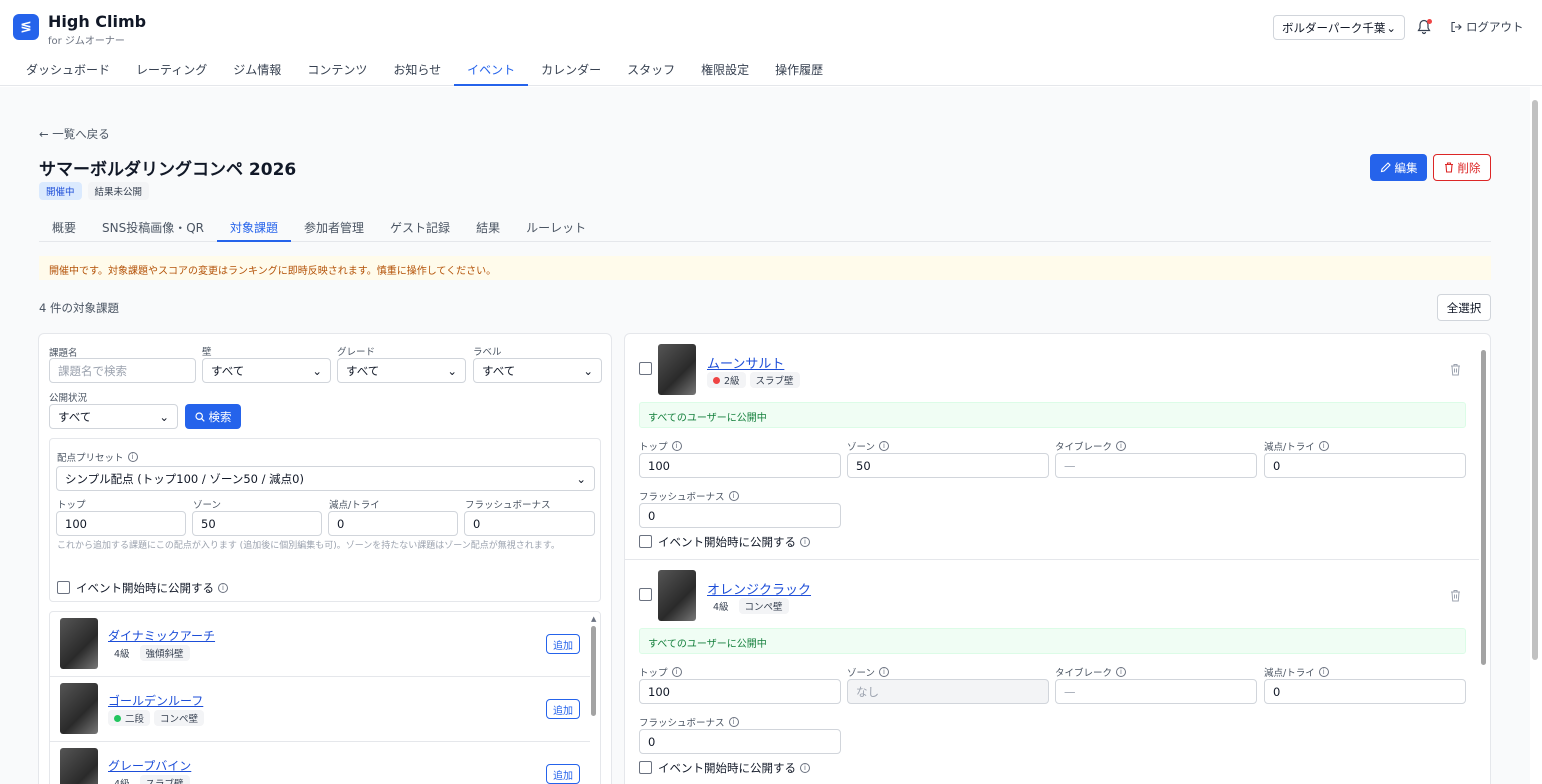  What do you see at coordinates (1462, 167) in the screenshot?
I see `delete-button: 削除` at bounding box center [1462, 167].